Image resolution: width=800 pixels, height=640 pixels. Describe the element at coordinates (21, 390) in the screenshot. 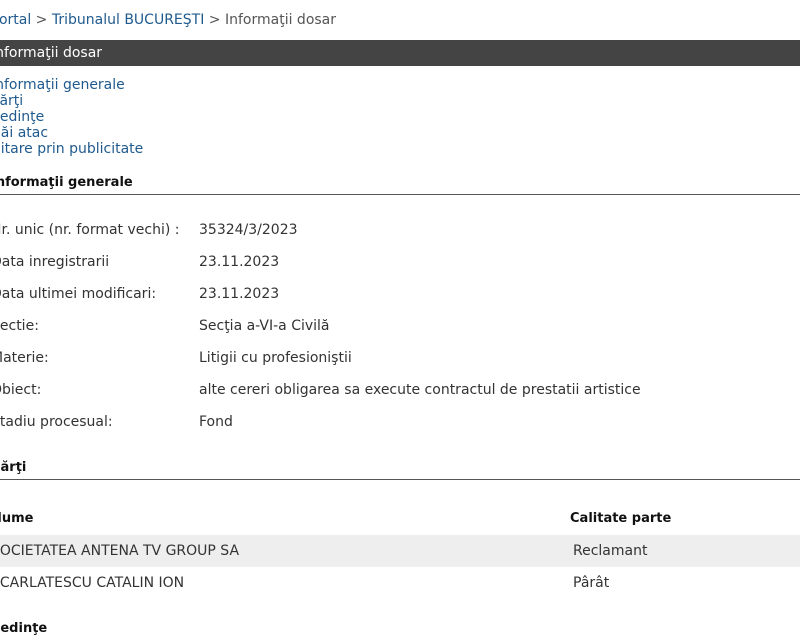

I see `info-label: Obiect:` at that location.